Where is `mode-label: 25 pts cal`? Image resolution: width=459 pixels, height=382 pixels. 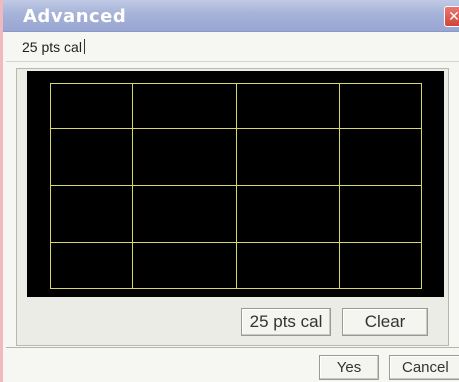
mode-label: 25 pts cal is located at coordinates (53, 47).